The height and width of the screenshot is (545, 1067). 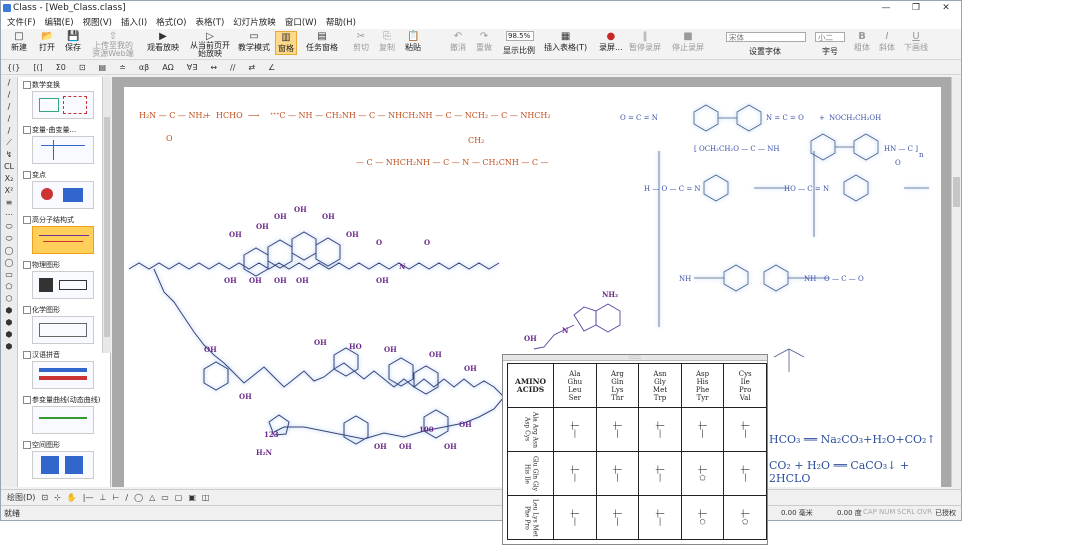 What do you see at coordinates (19, 42) in the screenshot?
I see `new-button: □ 新建` at bounding box center [19, 42].